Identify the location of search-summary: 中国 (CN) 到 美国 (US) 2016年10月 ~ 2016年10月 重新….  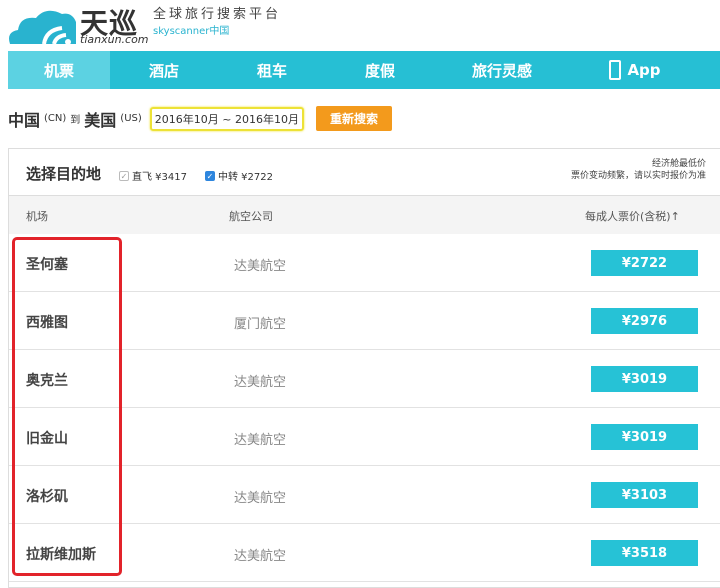
(200, 118).